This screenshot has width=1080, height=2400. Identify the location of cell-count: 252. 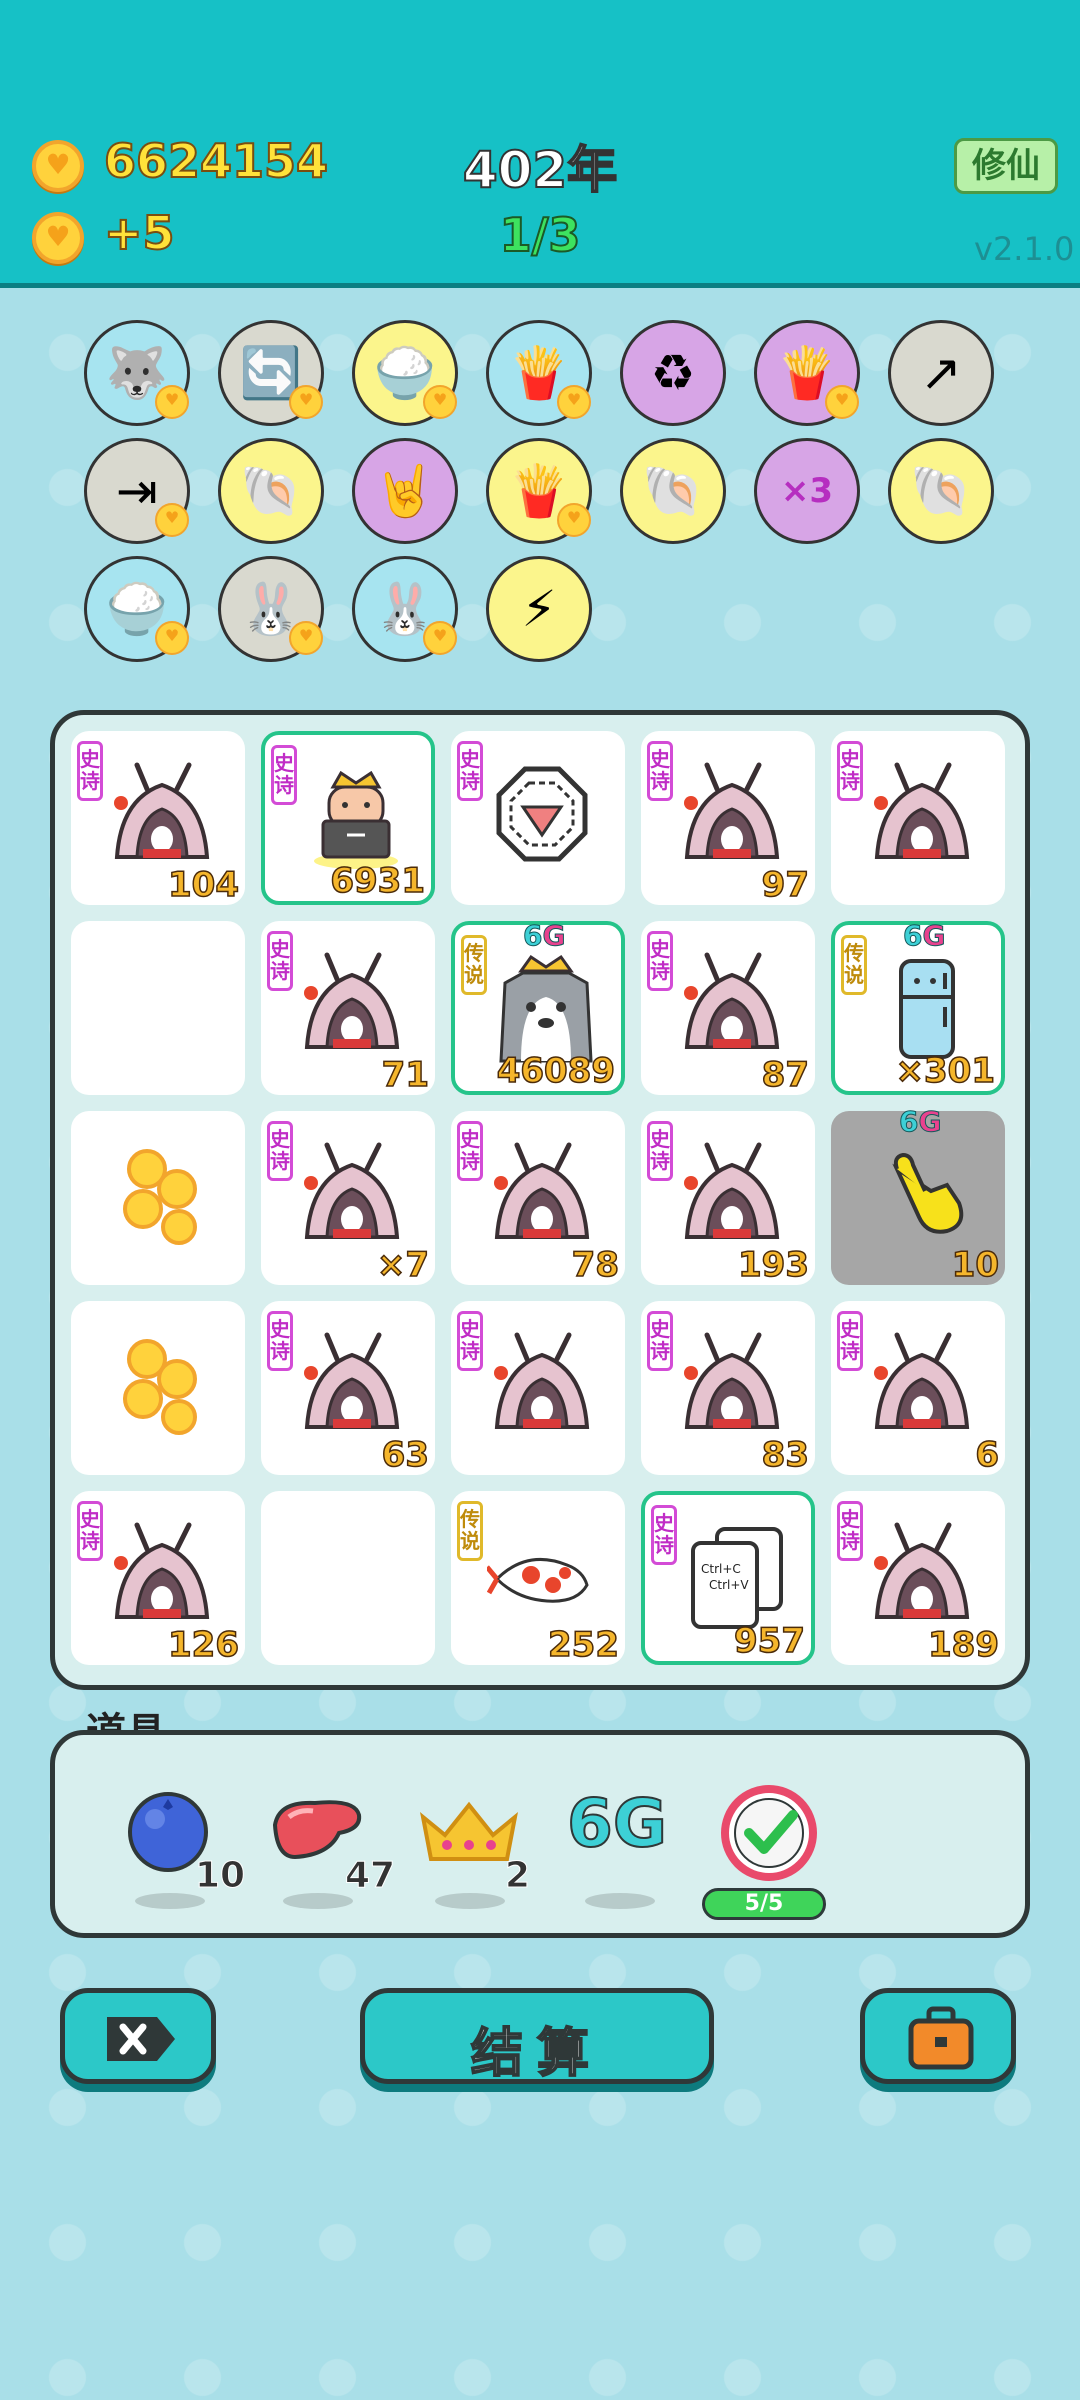
(583, 1645).